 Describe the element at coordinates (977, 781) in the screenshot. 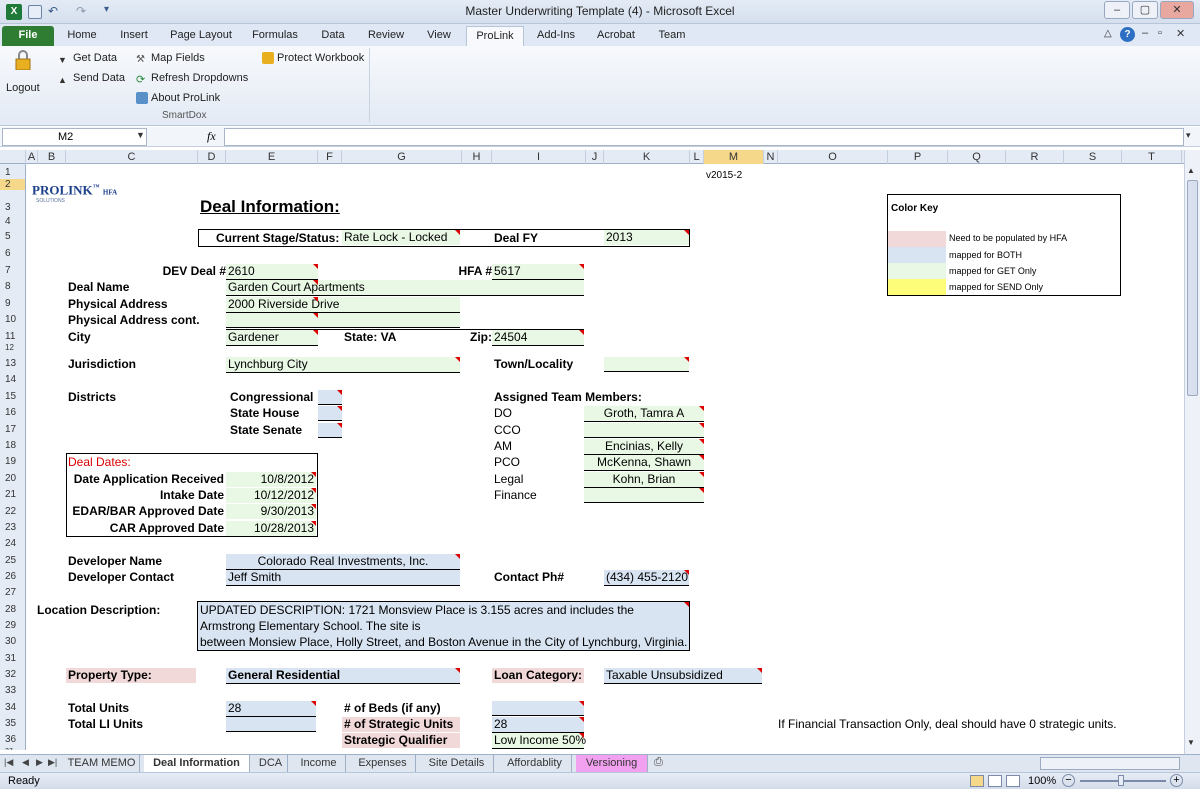

I see `normal-view-icon` at that location.